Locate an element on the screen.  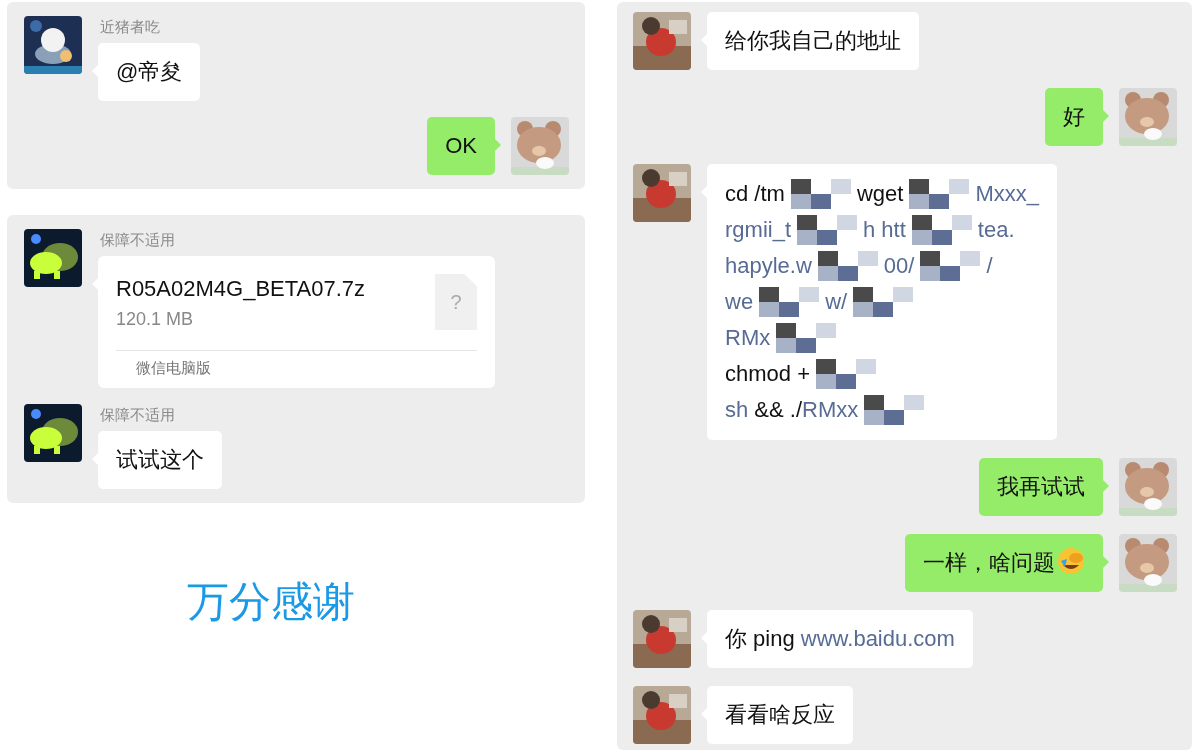
message-text: 好 is located at coordinates (1074, 116).